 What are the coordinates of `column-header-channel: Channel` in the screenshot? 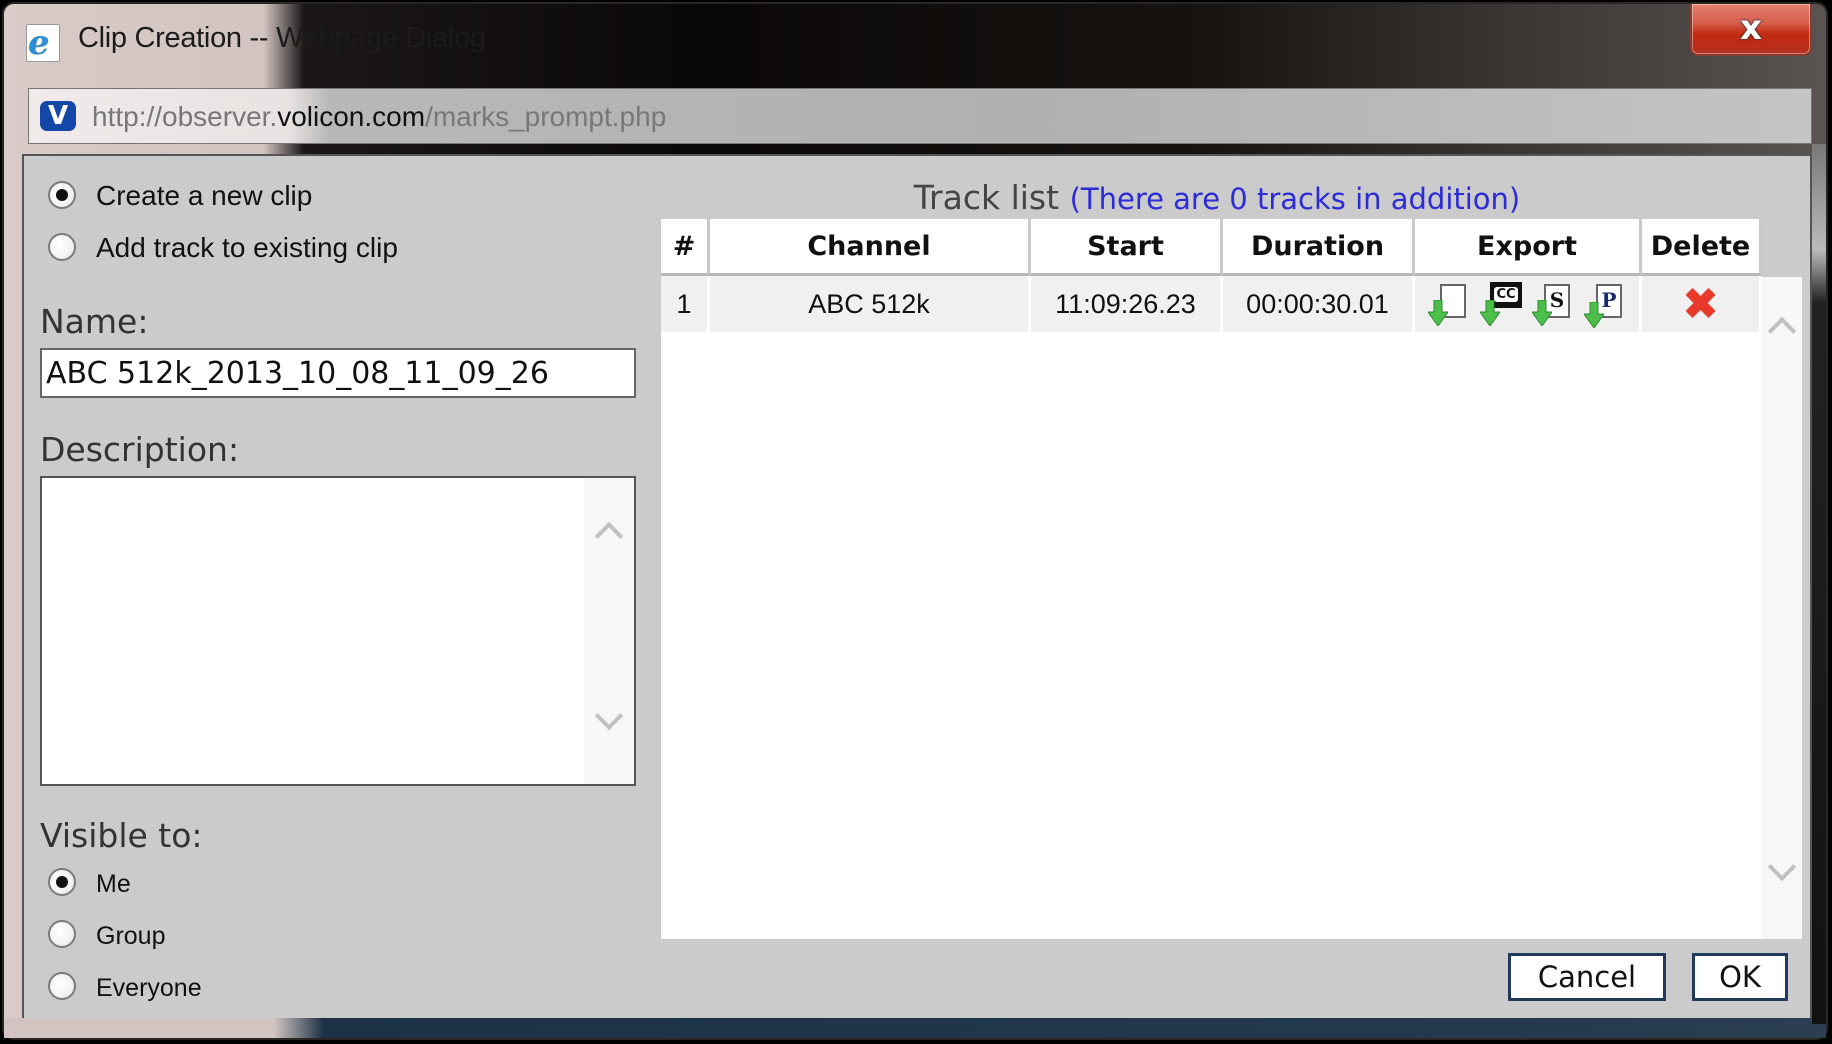 It's located at (870, 247).